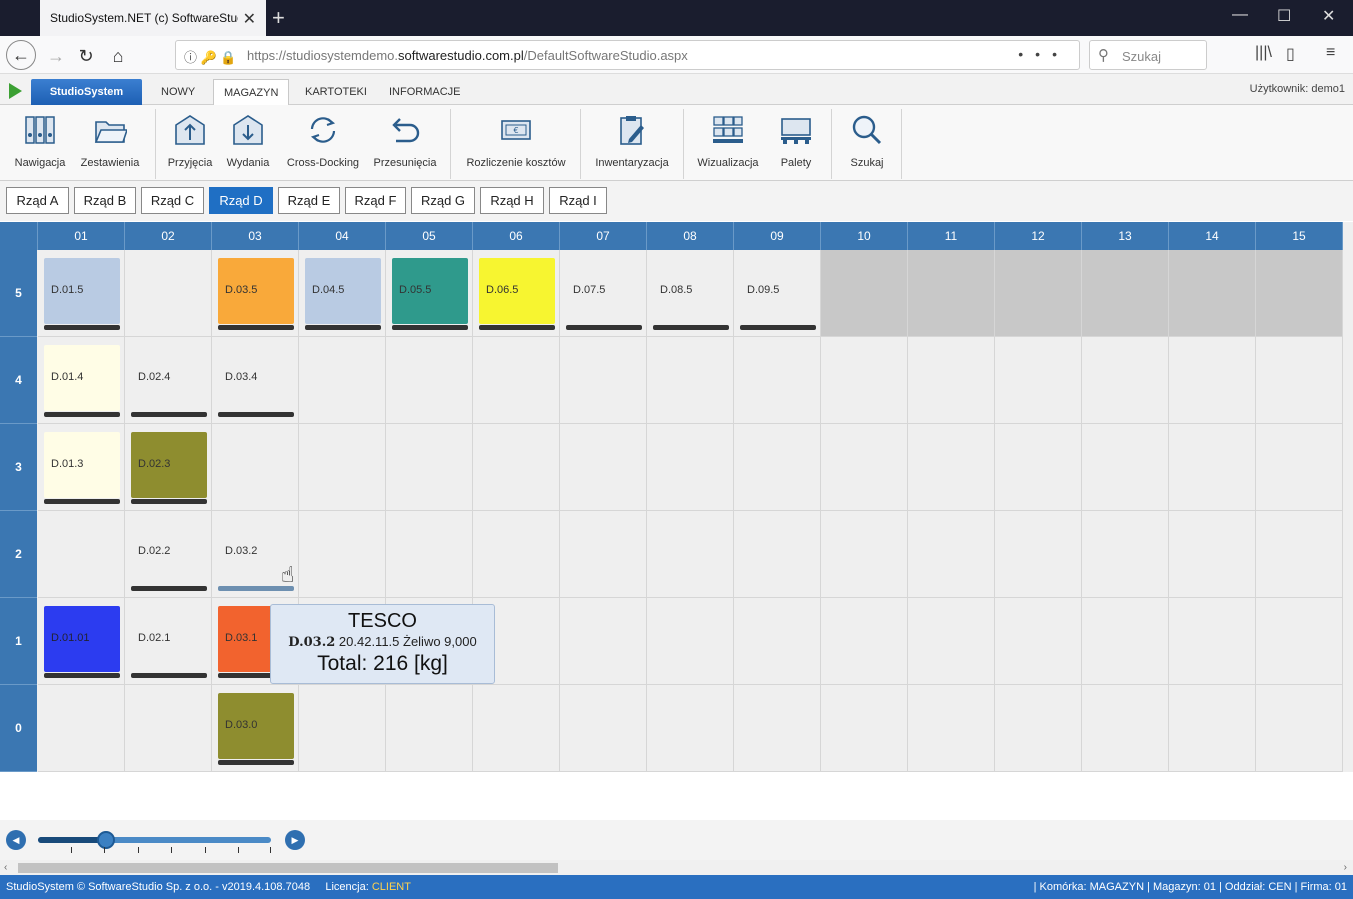 The height and width of the screenshot is (899, 1353). What do you see at coordinates (443, 200) in the screenshot?
I see `row-button-g: Rząd G` at bounding box center [443, 200].